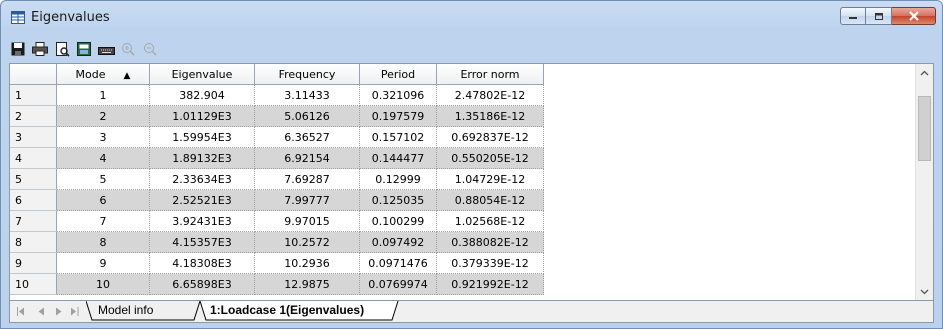 The image size is (943, 329). I want to click on cell-error-norm: 0.921992E-12, so click(490, 284).